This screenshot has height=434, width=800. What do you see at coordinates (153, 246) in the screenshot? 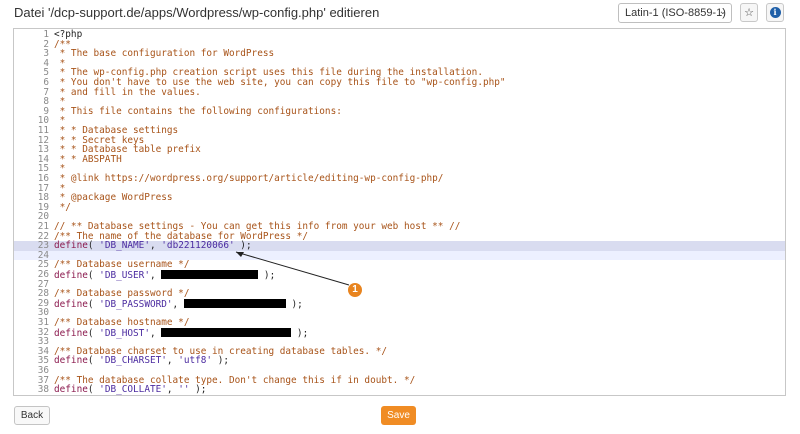
I see `code-text: define( 'DB_NAME', 'db221120066' );` at bounding box center [153, 246].